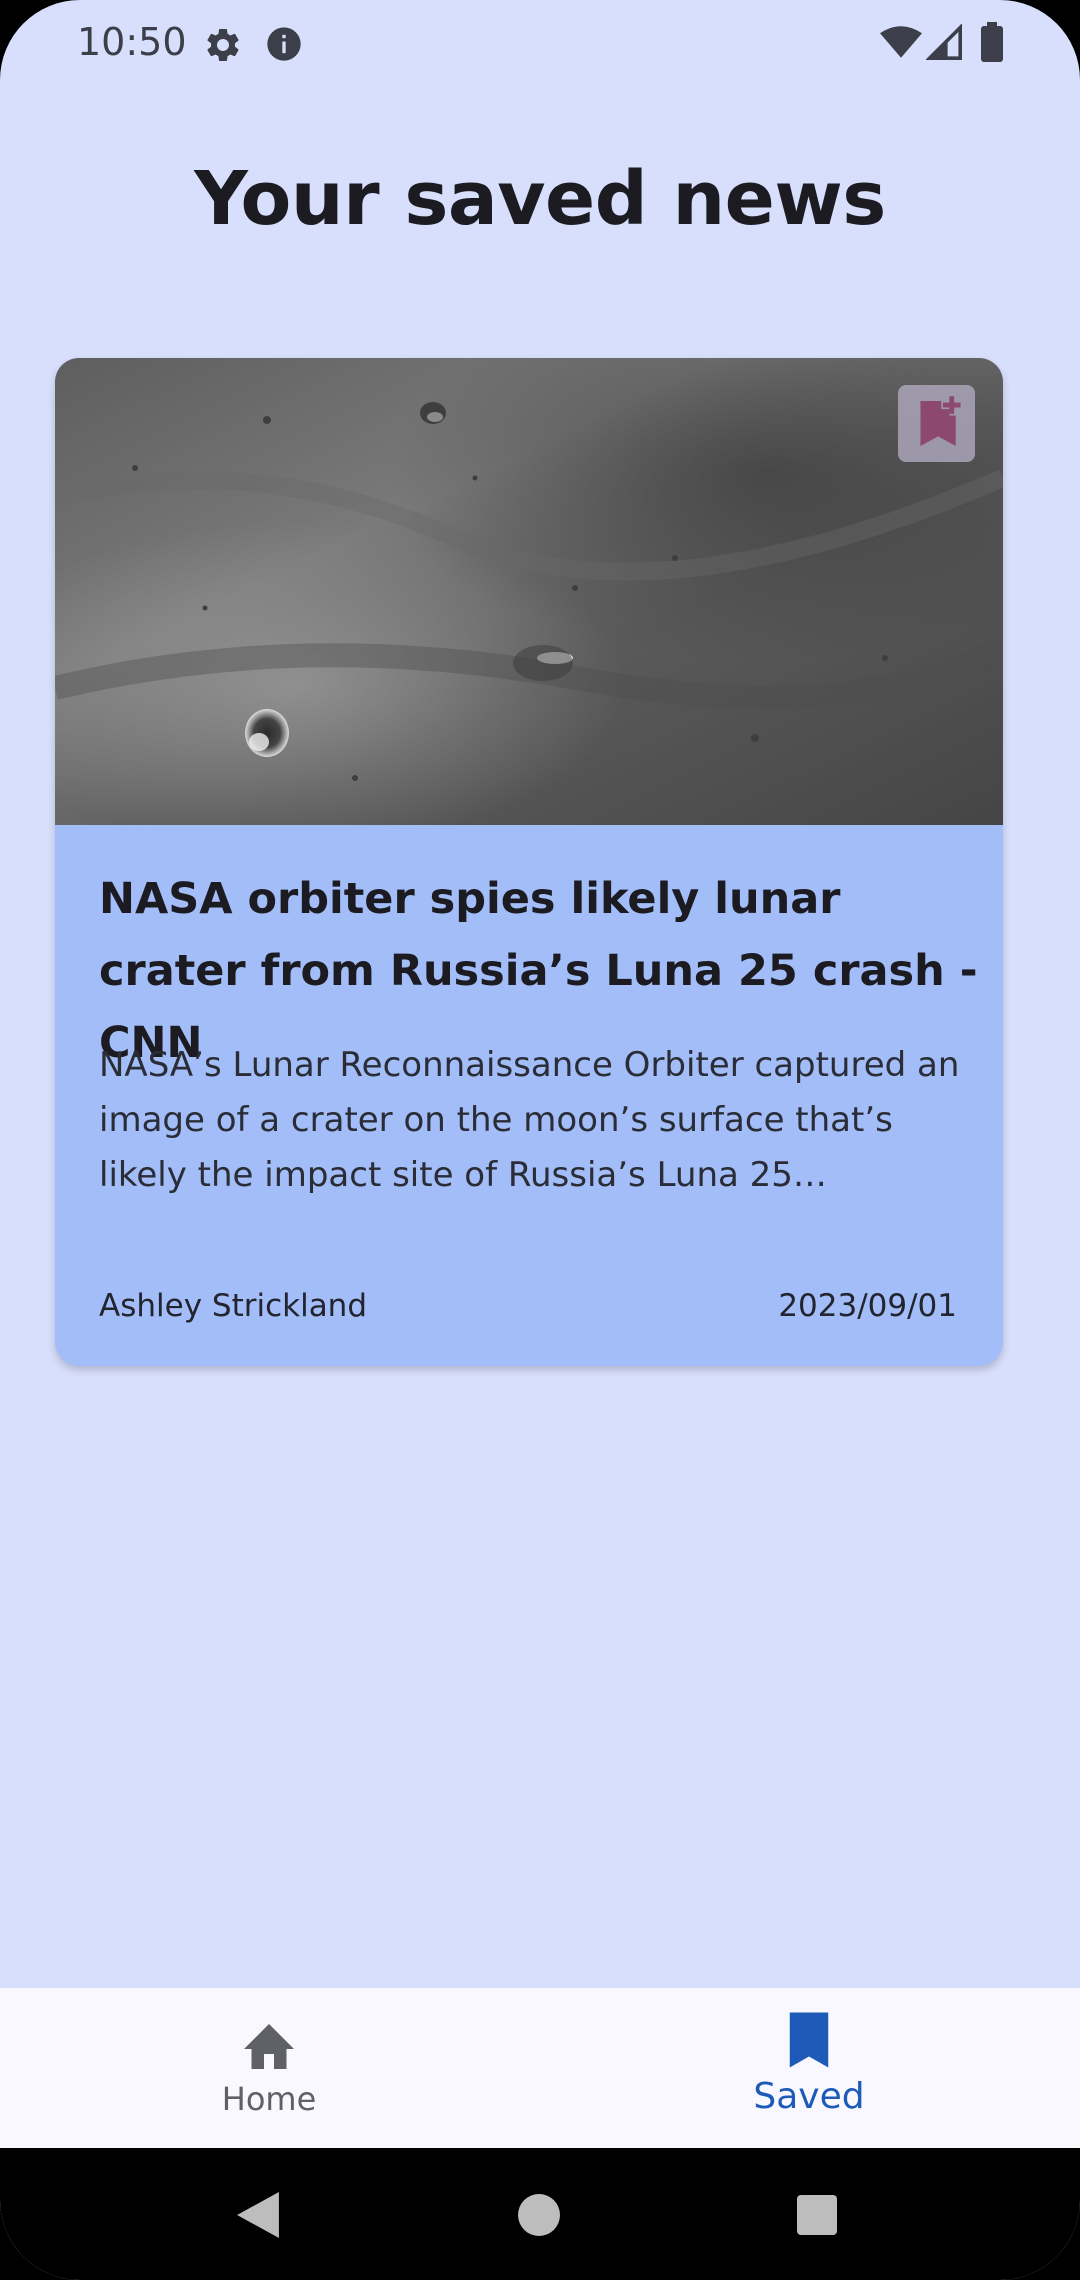 The image size is (1080, 2280). What do you see at coordinates (809, 2096) in the screenshot?
I see `nav-label-saved: Saved` at bounding box center [809, 2096].